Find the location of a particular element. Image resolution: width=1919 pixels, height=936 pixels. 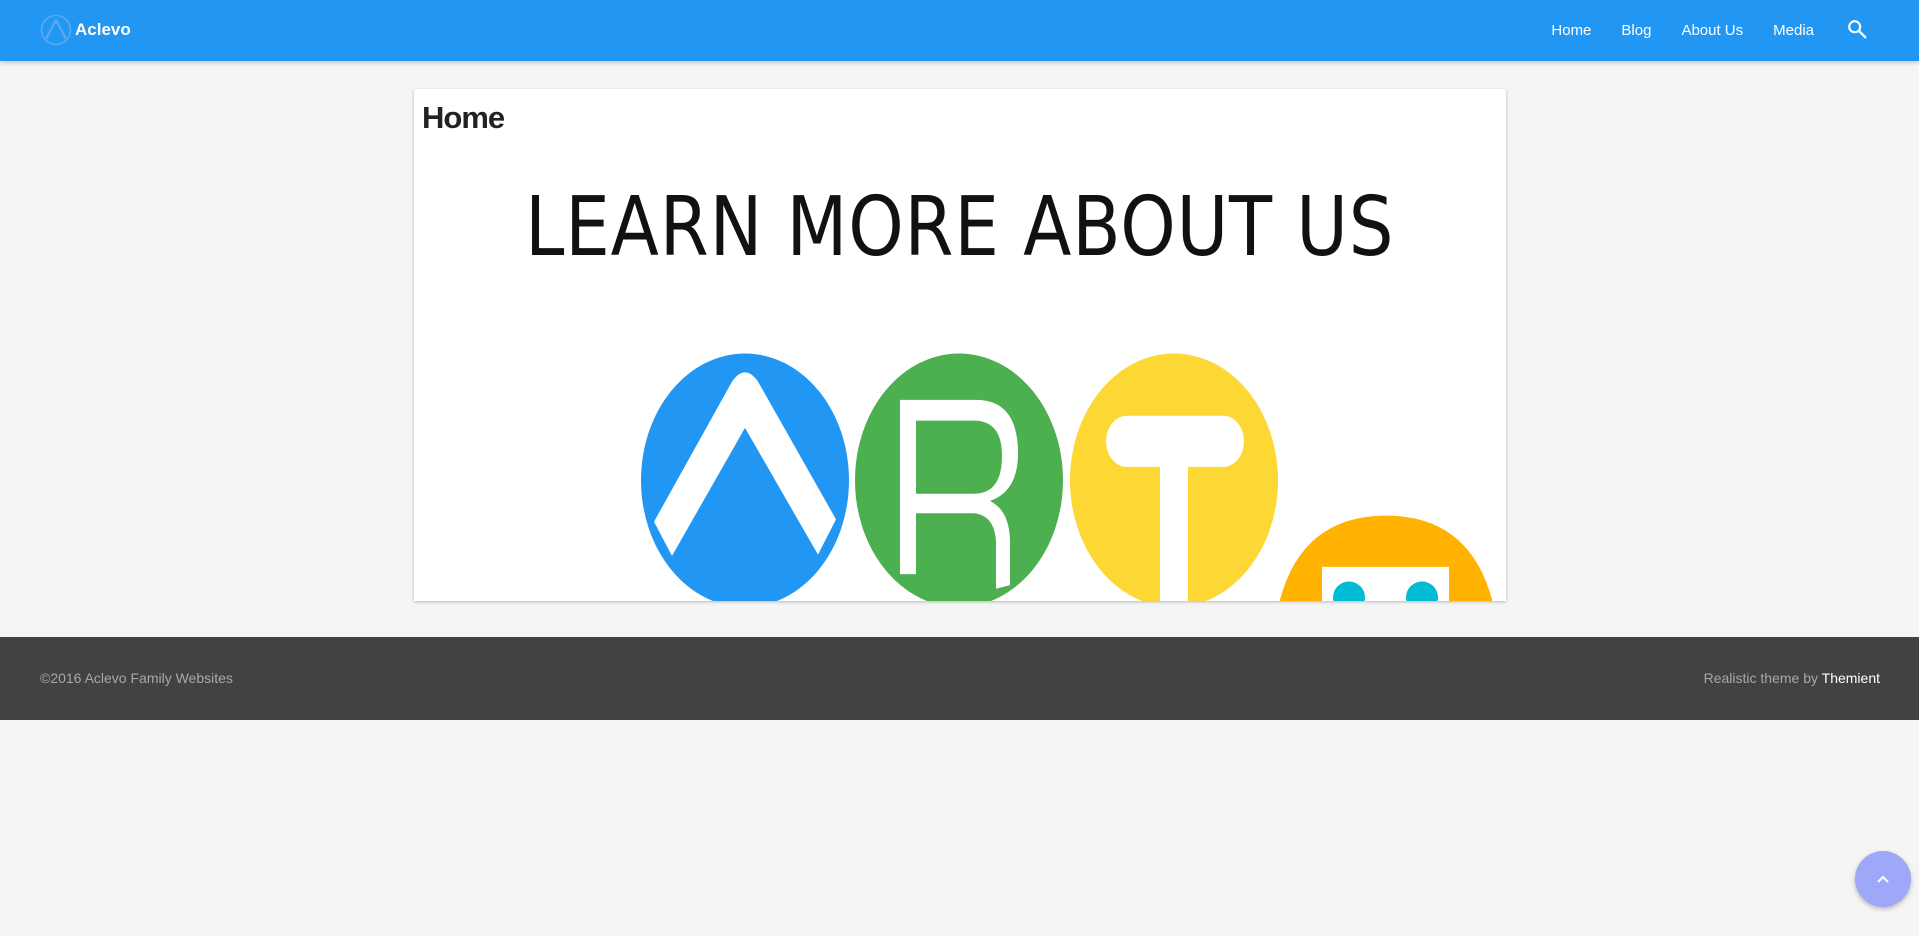

footer-credit-text: Realistic theme by is located at coordinates (1762, 678).